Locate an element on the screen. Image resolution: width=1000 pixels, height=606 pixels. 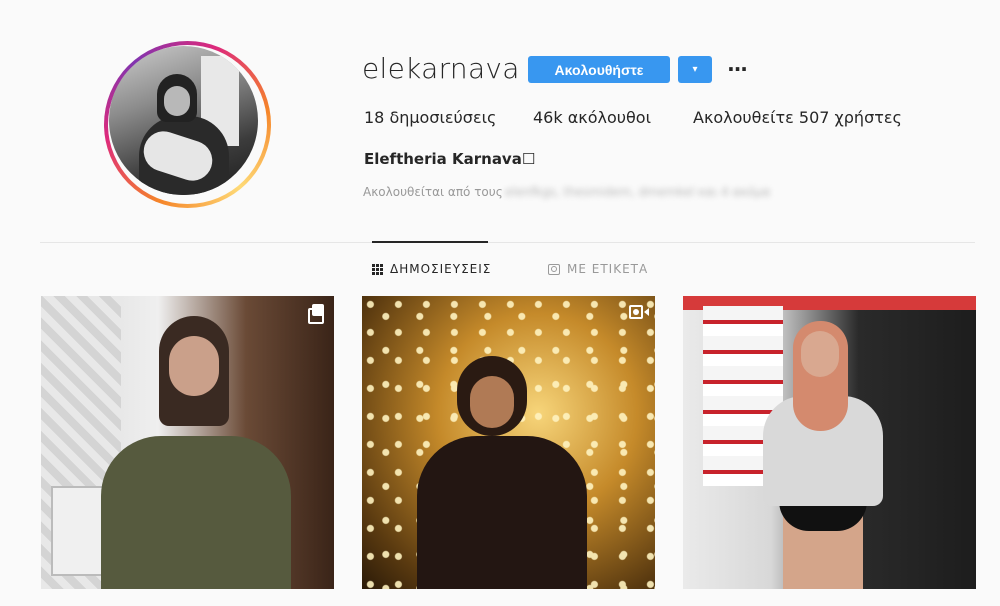
post2-face is located at coordinates (492, 402).